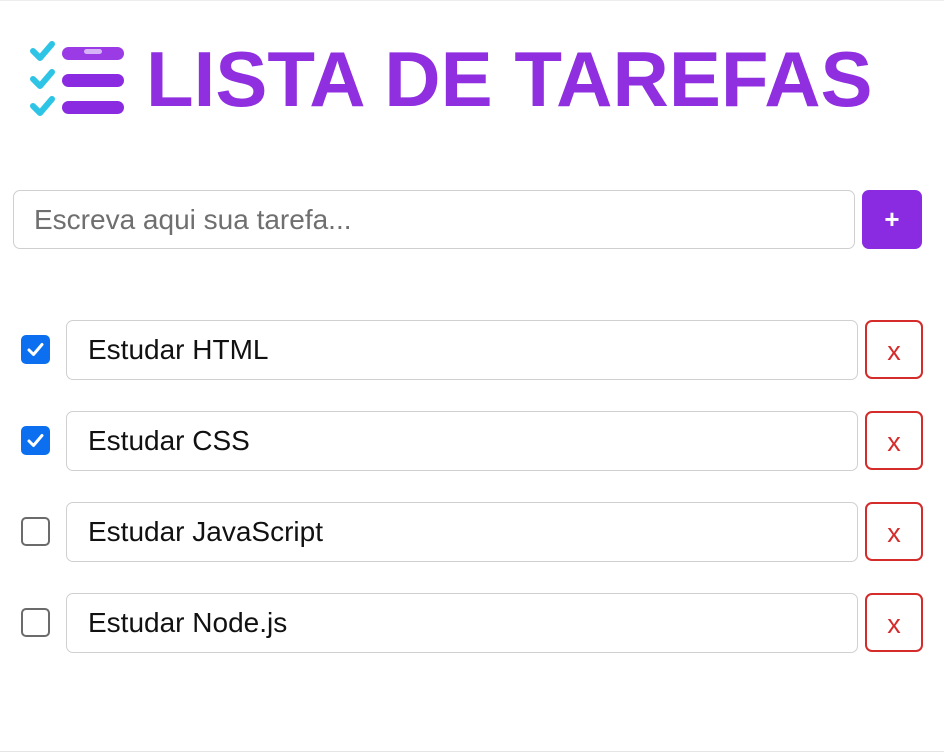 This screenshot has height=752, width=944. I want to click on list-item: Estudar CSS x, so click(472, 441).